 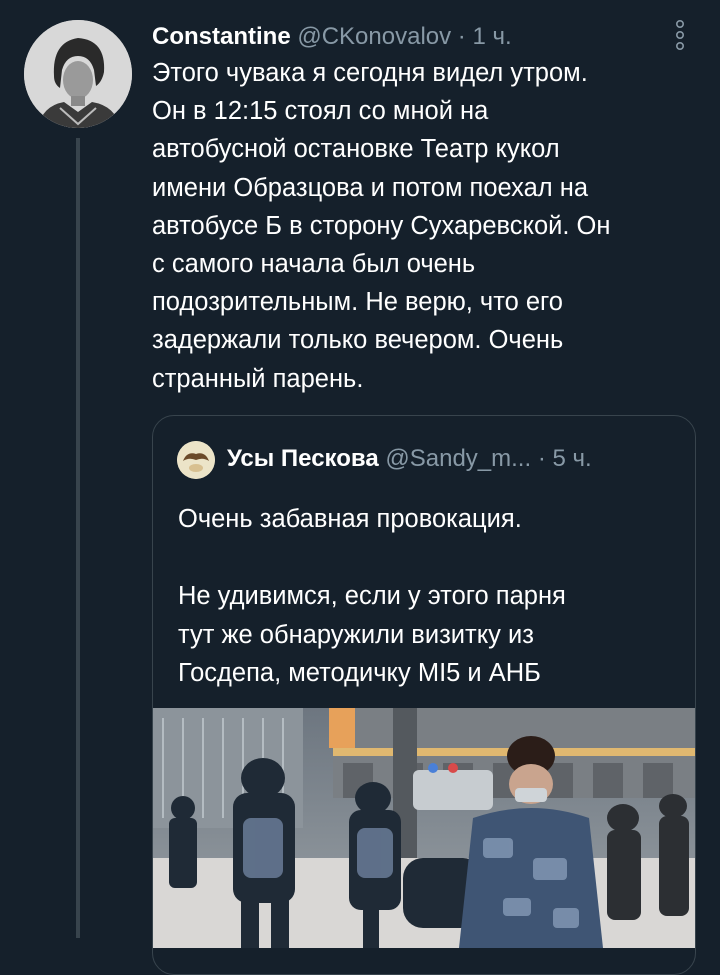 What do you see at coordinates (221, 36) in the screenshot?
I see `author-name: Constantine` at bounding box center [221, 36].